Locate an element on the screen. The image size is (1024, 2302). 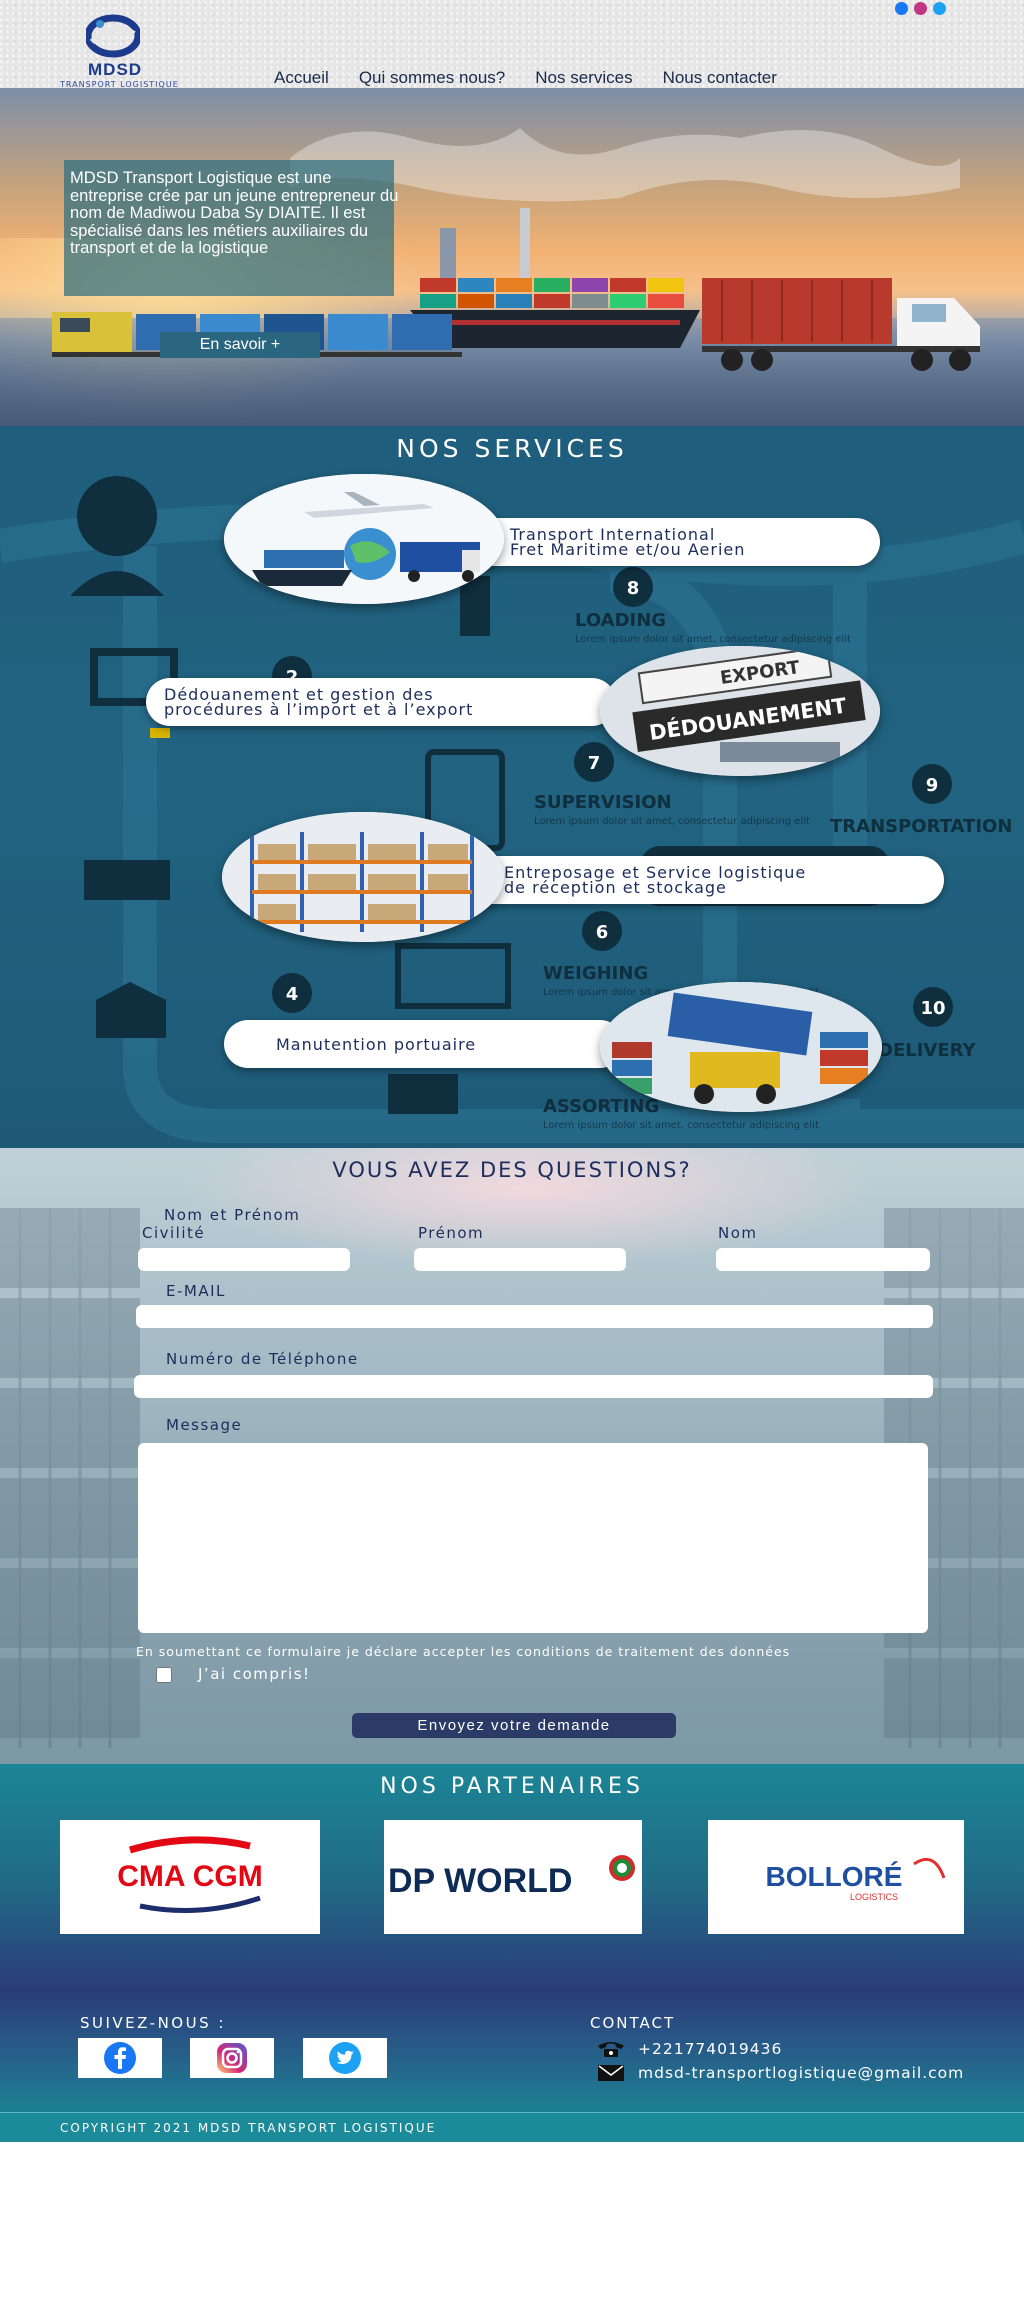
partner-name-text: CMA CGM is located at coordinates (190, 1876).